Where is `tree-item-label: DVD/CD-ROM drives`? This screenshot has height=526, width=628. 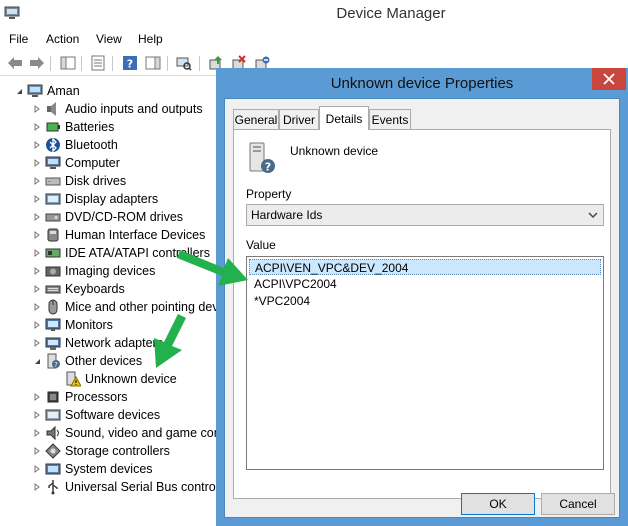
tree-item-label: DVD/CD-ROM drives is located at coordinates (124, 217).